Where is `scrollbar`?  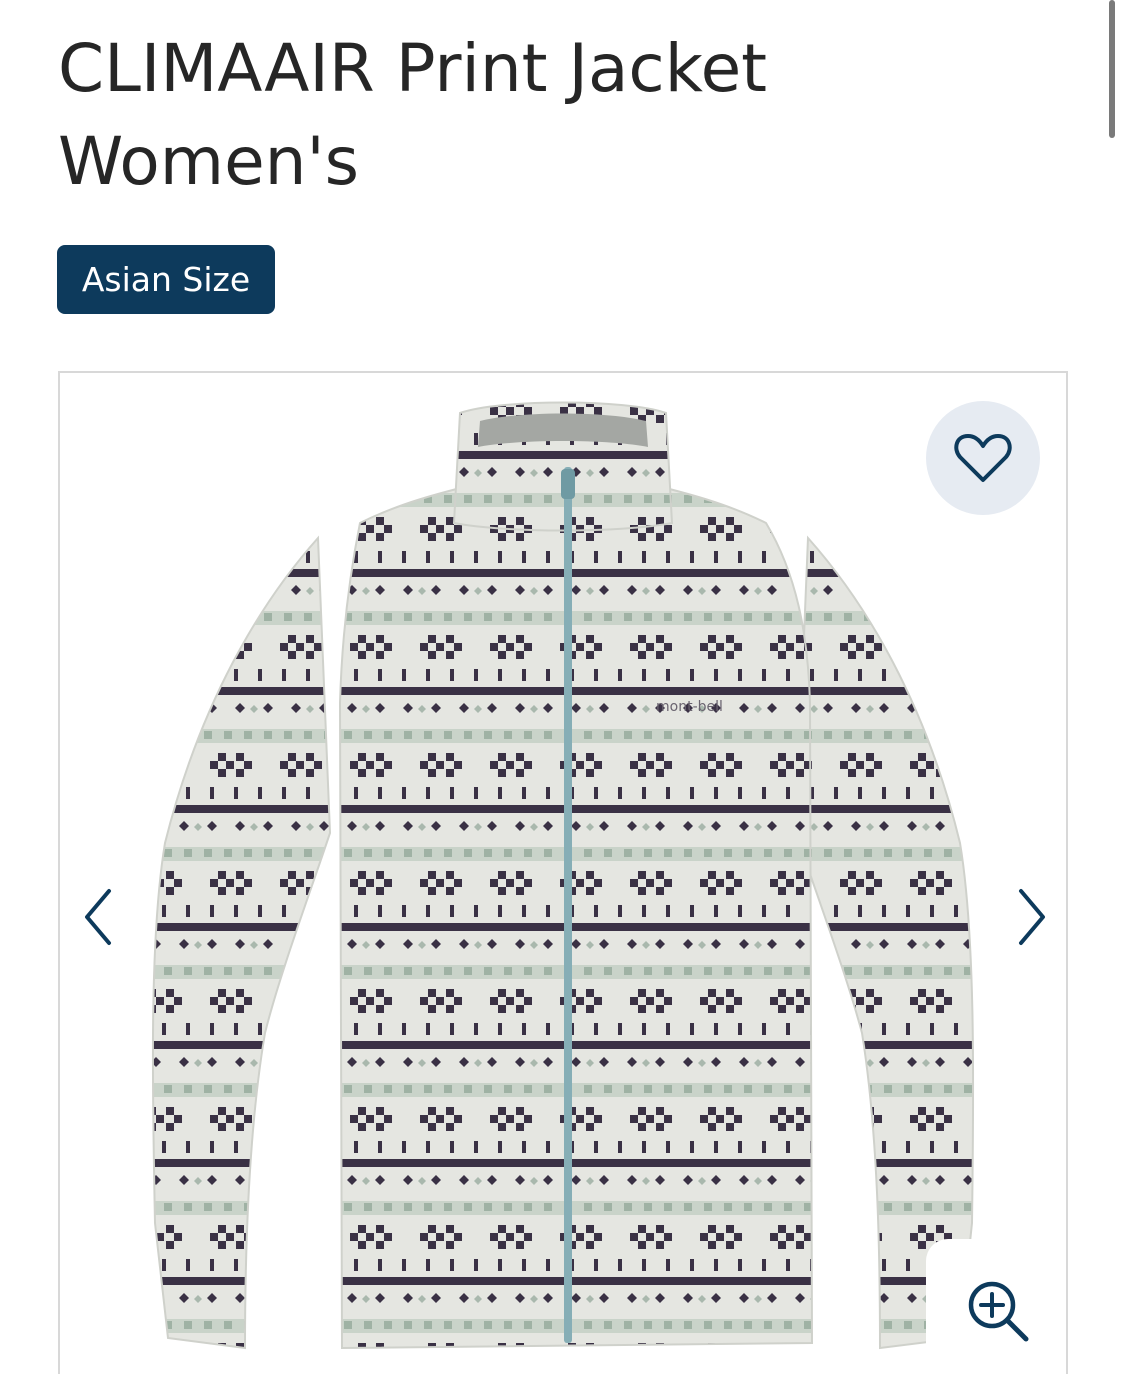 scrollbar is located at coordinates (1112, 69).